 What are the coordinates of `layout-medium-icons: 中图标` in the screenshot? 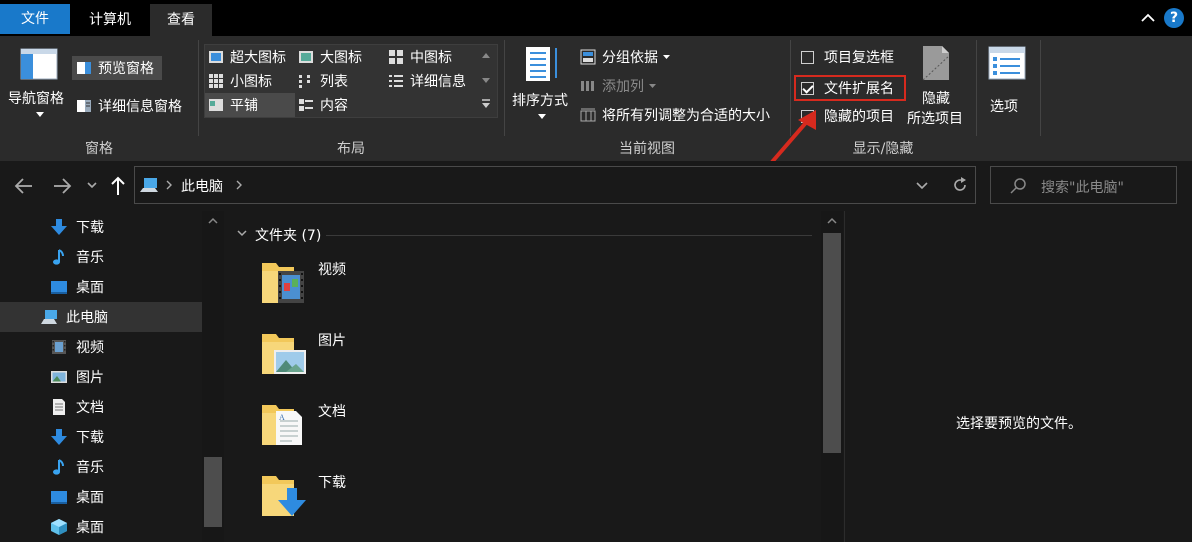 It's located at (420, 57).